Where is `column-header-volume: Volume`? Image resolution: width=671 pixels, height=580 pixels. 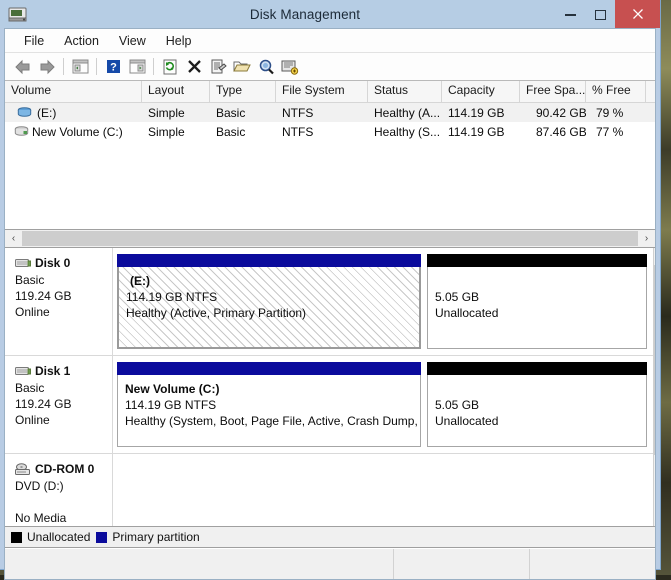 column-header-volume: Volume is located at coordinates (73, 91).